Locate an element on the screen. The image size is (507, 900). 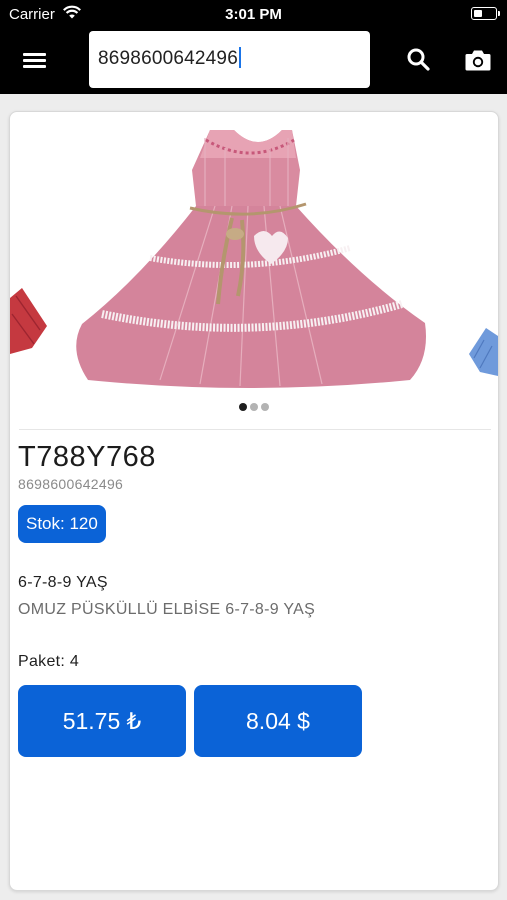
app-header: Carrier 3:01 PM 8698600642496 is located at coordinates (253, 47).